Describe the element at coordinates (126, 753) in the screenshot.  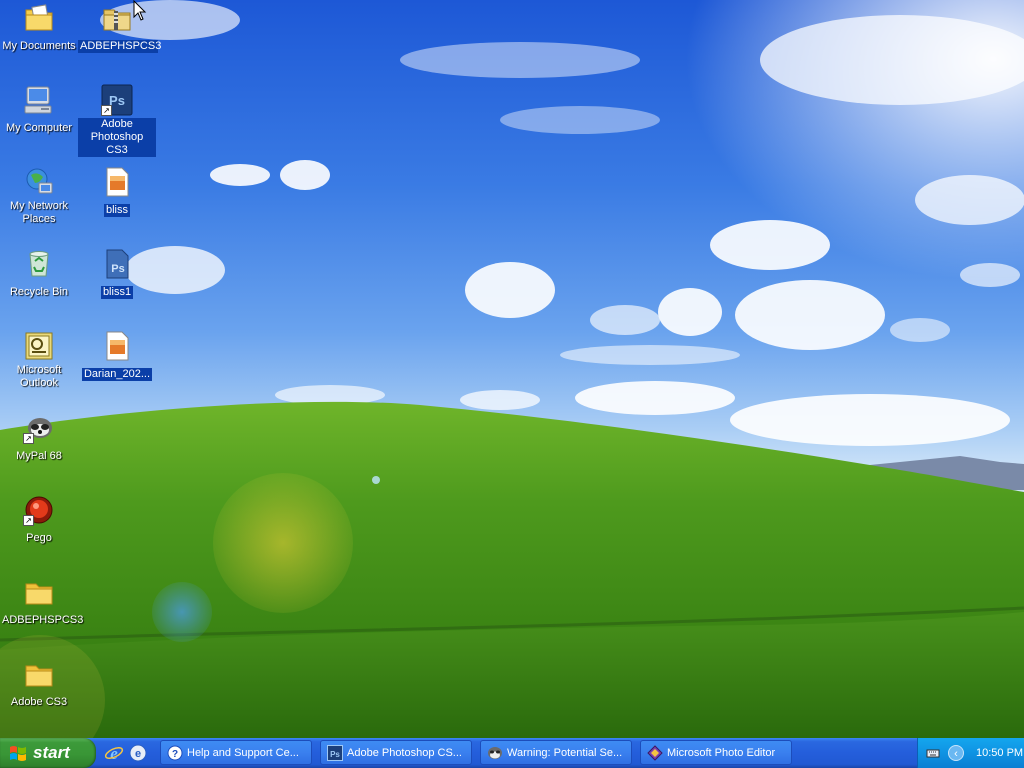
I see `quick-launch: e e` at that location.